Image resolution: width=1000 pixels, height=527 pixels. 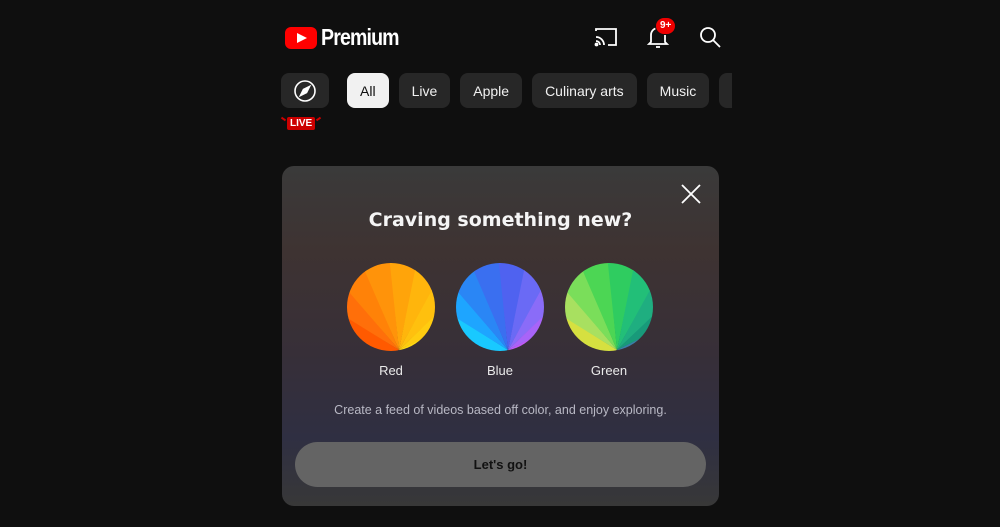 I want to click on color-option-green: Green, so click(x=609, y=320).